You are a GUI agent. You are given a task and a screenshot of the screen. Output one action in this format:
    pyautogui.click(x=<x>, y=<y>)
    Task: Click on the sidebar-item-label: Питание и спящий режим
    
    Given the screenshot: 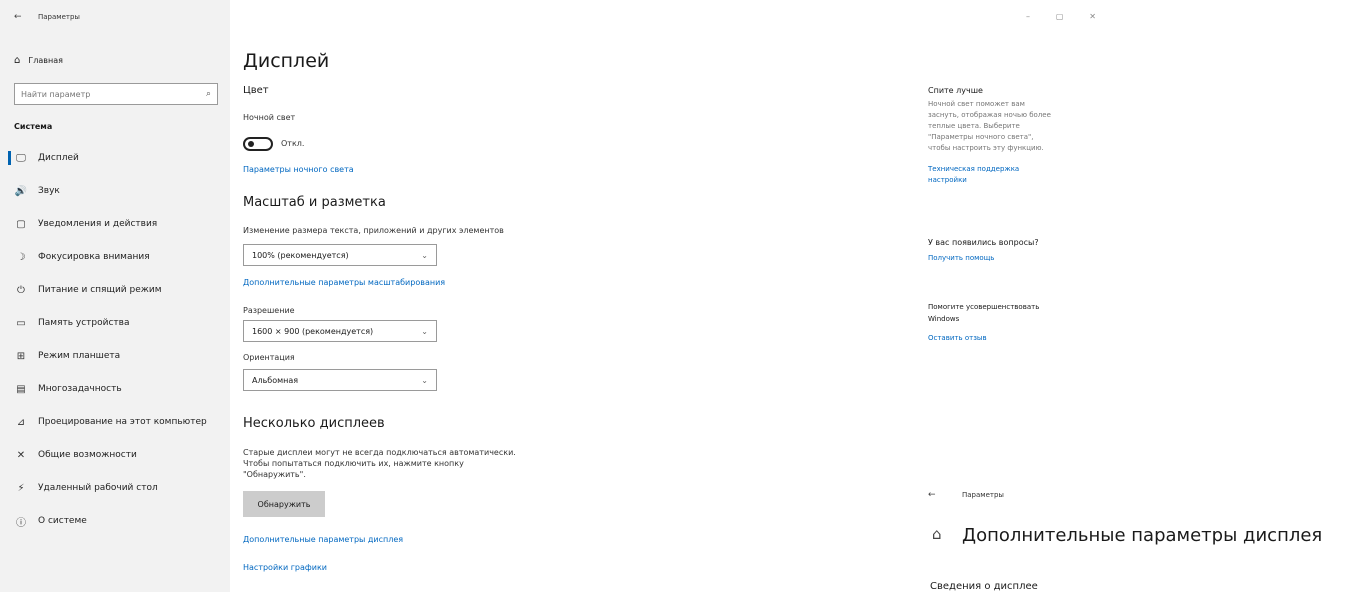 What is the action you would take?
    pyautogui.click(x=100, y=290)
    